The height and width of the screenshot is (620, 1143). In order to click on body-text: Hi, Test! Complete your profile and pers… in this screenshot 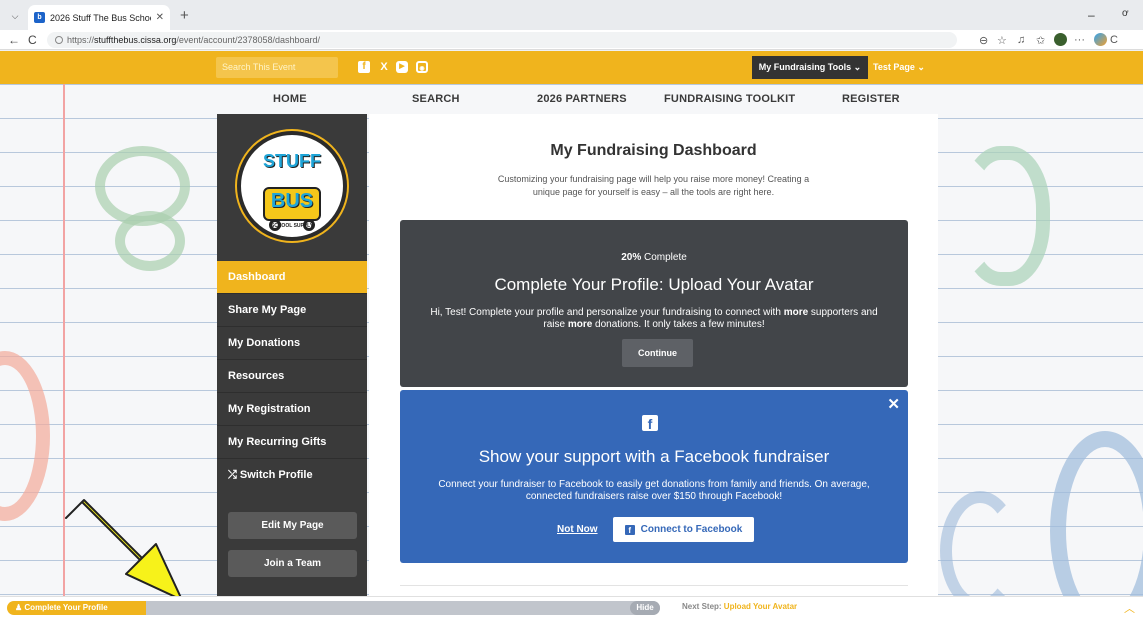, I will do `click(607, 312)`.